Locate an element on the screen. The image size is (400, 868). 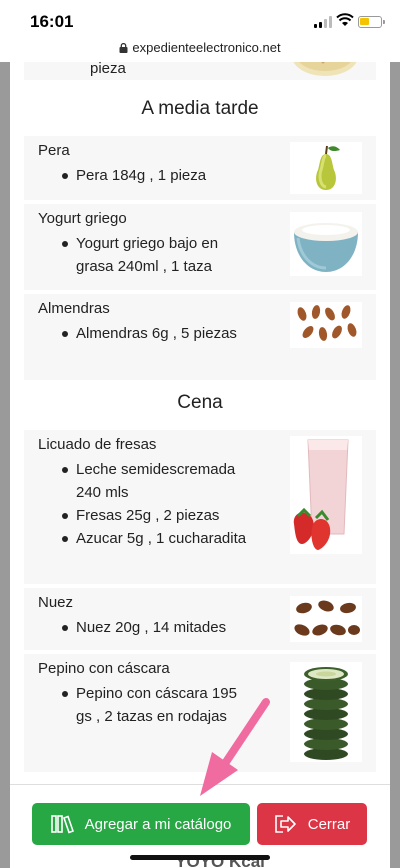
lock-icon is located at coordinates (123, 48).